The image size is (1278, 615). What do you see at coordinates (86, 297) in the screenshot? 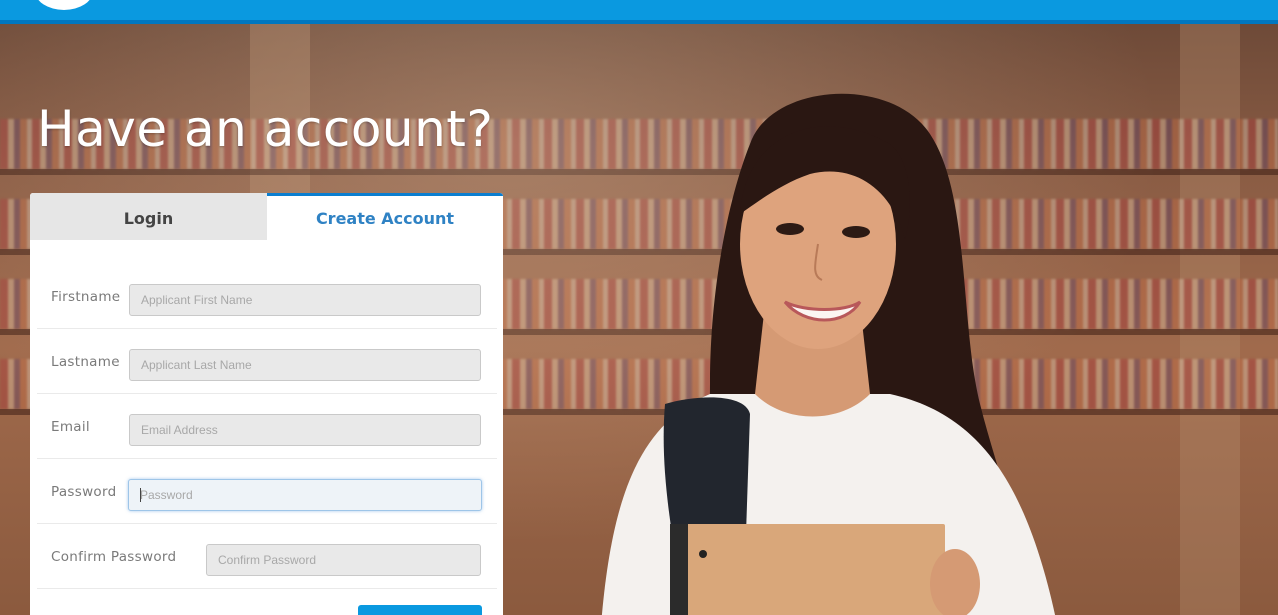
I see `firstname-label: Firstname` at bounding box center [86, 297].